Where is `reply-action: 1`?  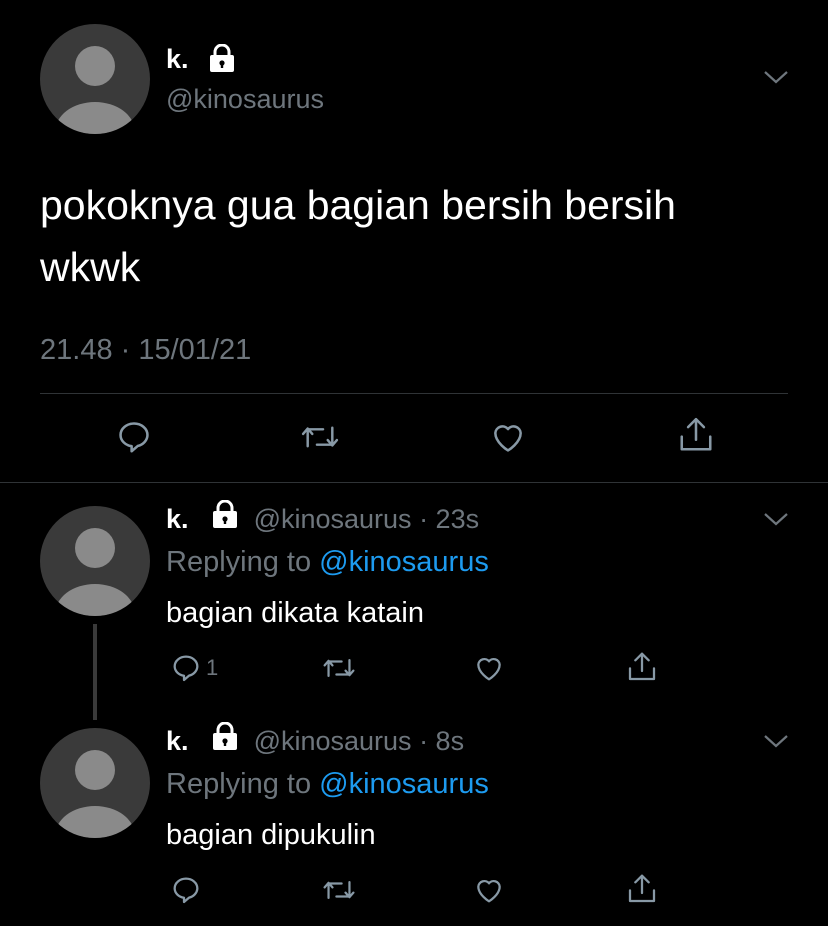 reply-action: 1 is located at coordinates (194, 668).